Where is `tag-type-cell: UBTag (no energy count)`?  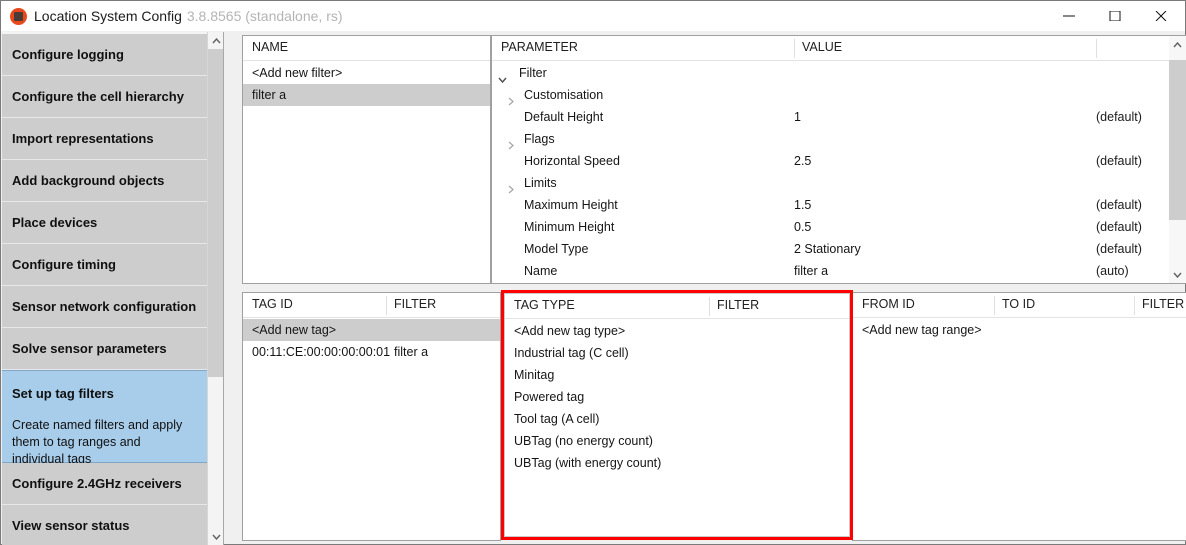 tag-type-cell: UBTag (no energy count) is located at coordinates (583, 441).